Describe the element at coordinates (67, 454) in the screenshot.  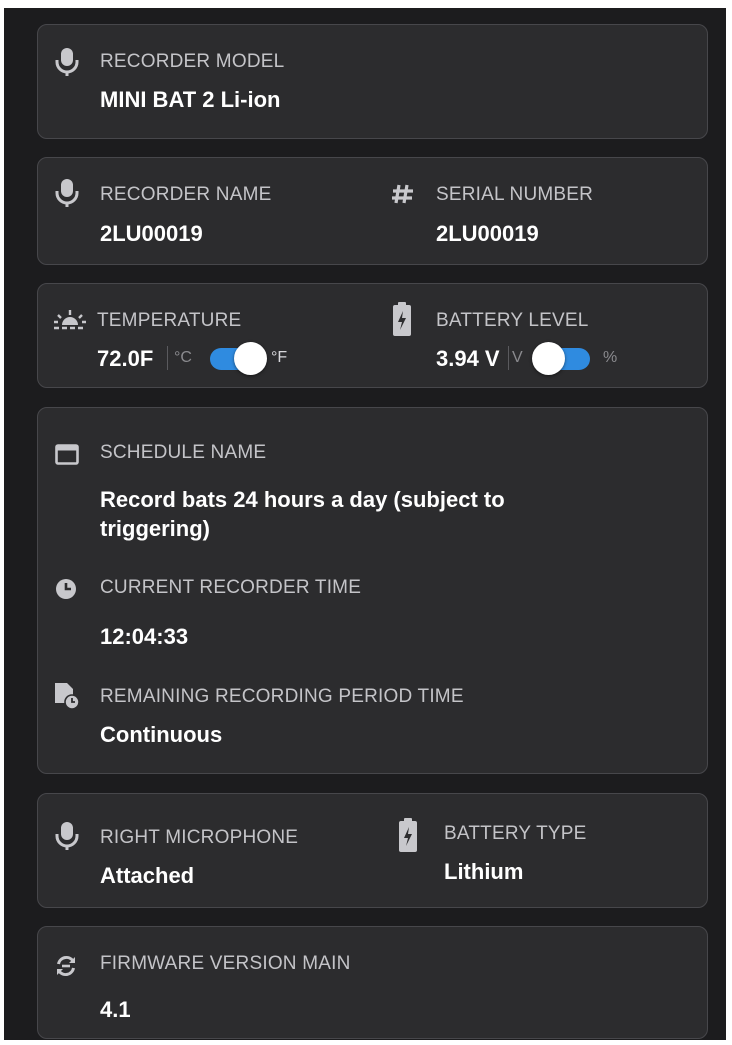
I see `calendar-icon` at that location.